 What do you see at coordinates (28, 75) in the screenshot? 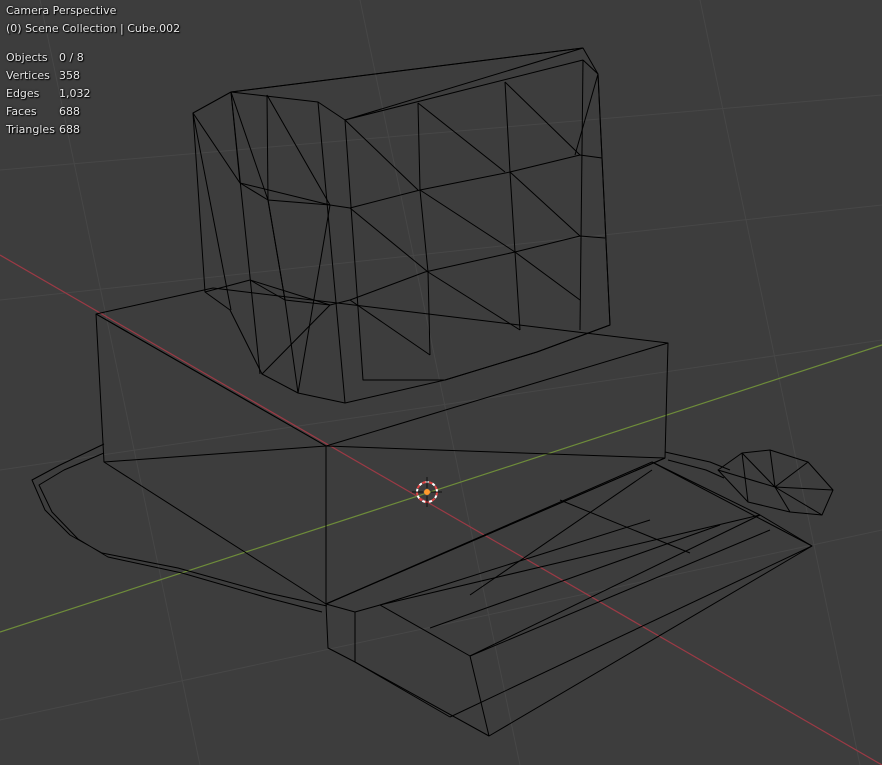
I see `stat-label: Vertices` at bounding box center [28, 75].